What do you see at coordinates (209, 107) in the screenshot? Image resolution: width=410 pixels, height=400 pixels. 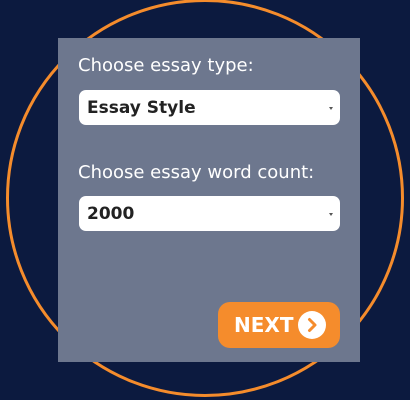 I see `essay-type-select: Essay Style` at bounding box center [209, 107].